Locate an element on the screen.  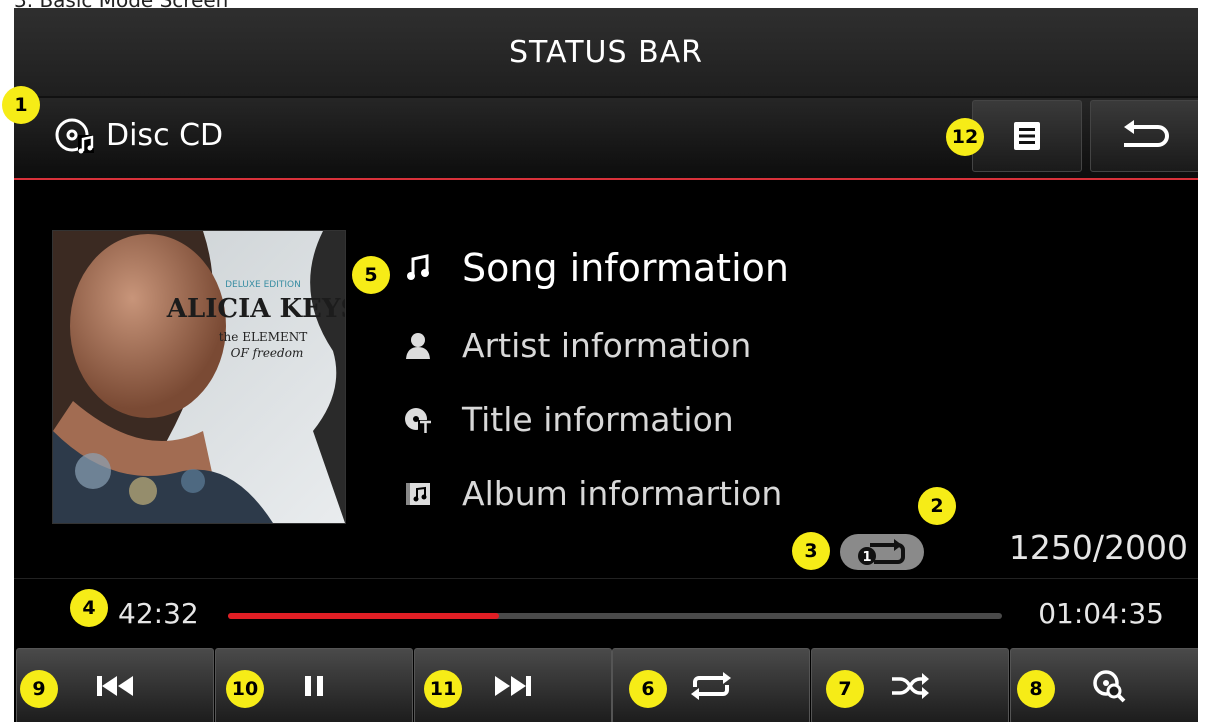
list-icon is located at coordinates (1027, 136).